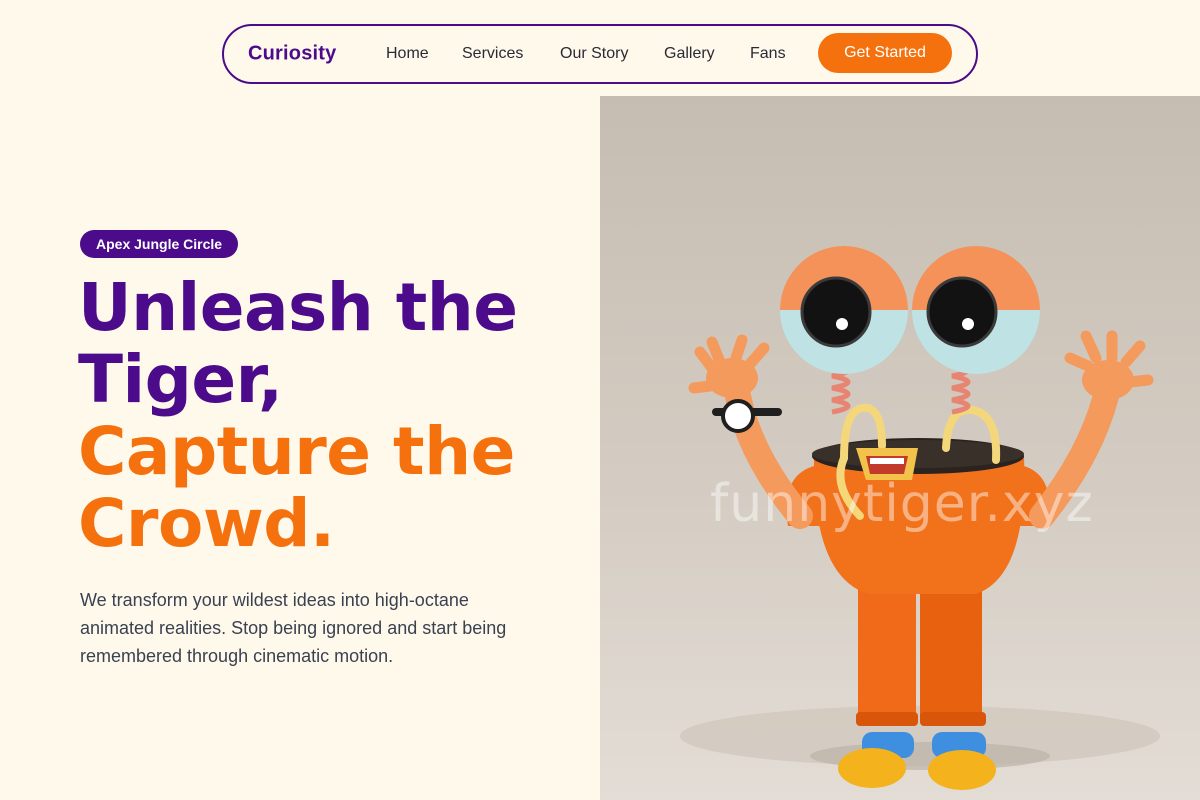 Image resolution: width=1200 pixels, height=800 pixels. I want to click on nav-link-home: Home, so click(407, 54).